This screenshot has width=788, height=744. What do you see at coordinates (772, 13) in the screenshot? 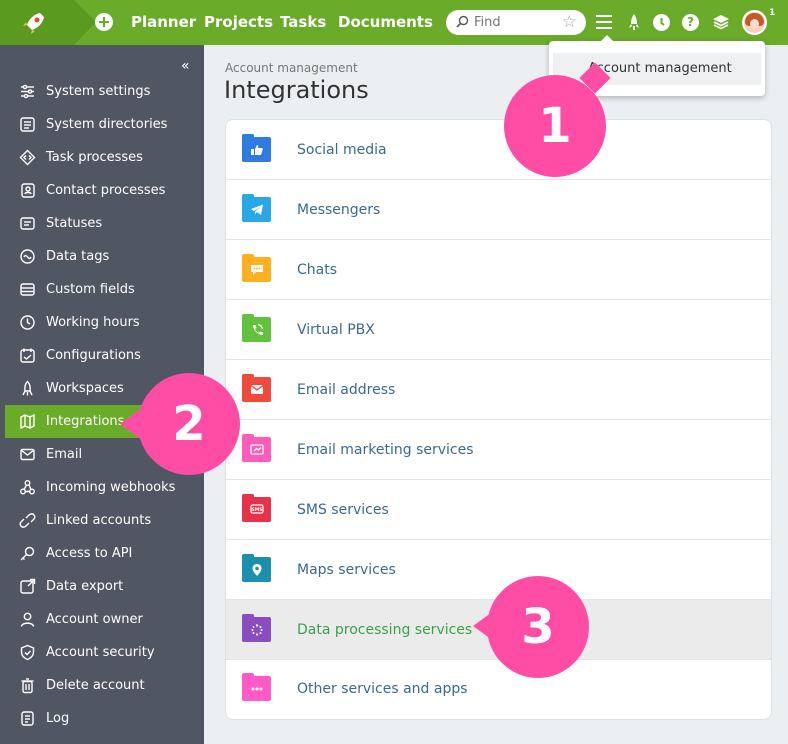
I see `notification-badge: 1` at bounding box center [772, 13].